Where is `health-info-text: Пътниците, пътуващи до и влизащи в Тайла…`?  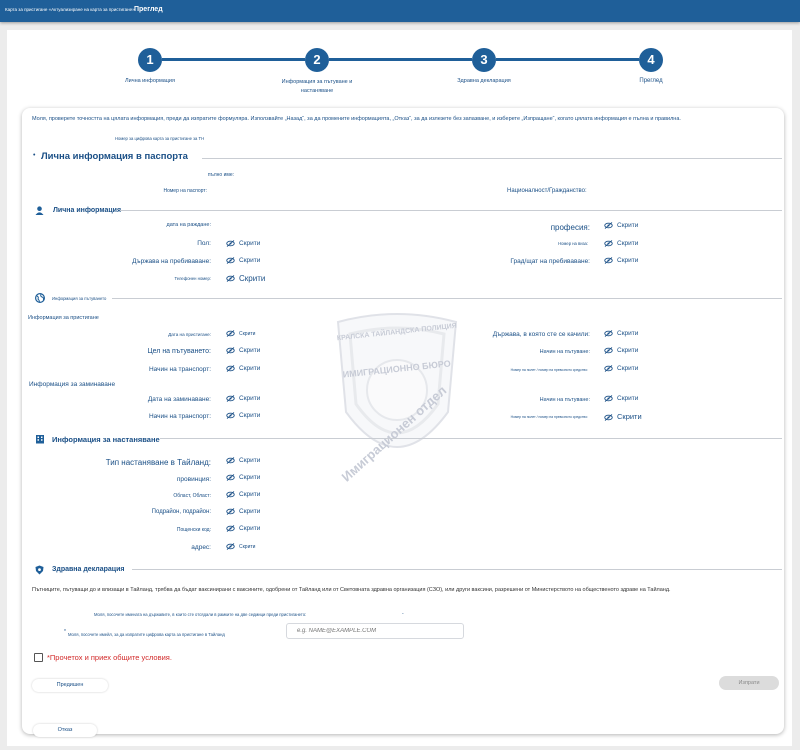 health-info-text: Пътниците, пътуващи до и влизащи в Тайла… is located at coordinates (351, 590).